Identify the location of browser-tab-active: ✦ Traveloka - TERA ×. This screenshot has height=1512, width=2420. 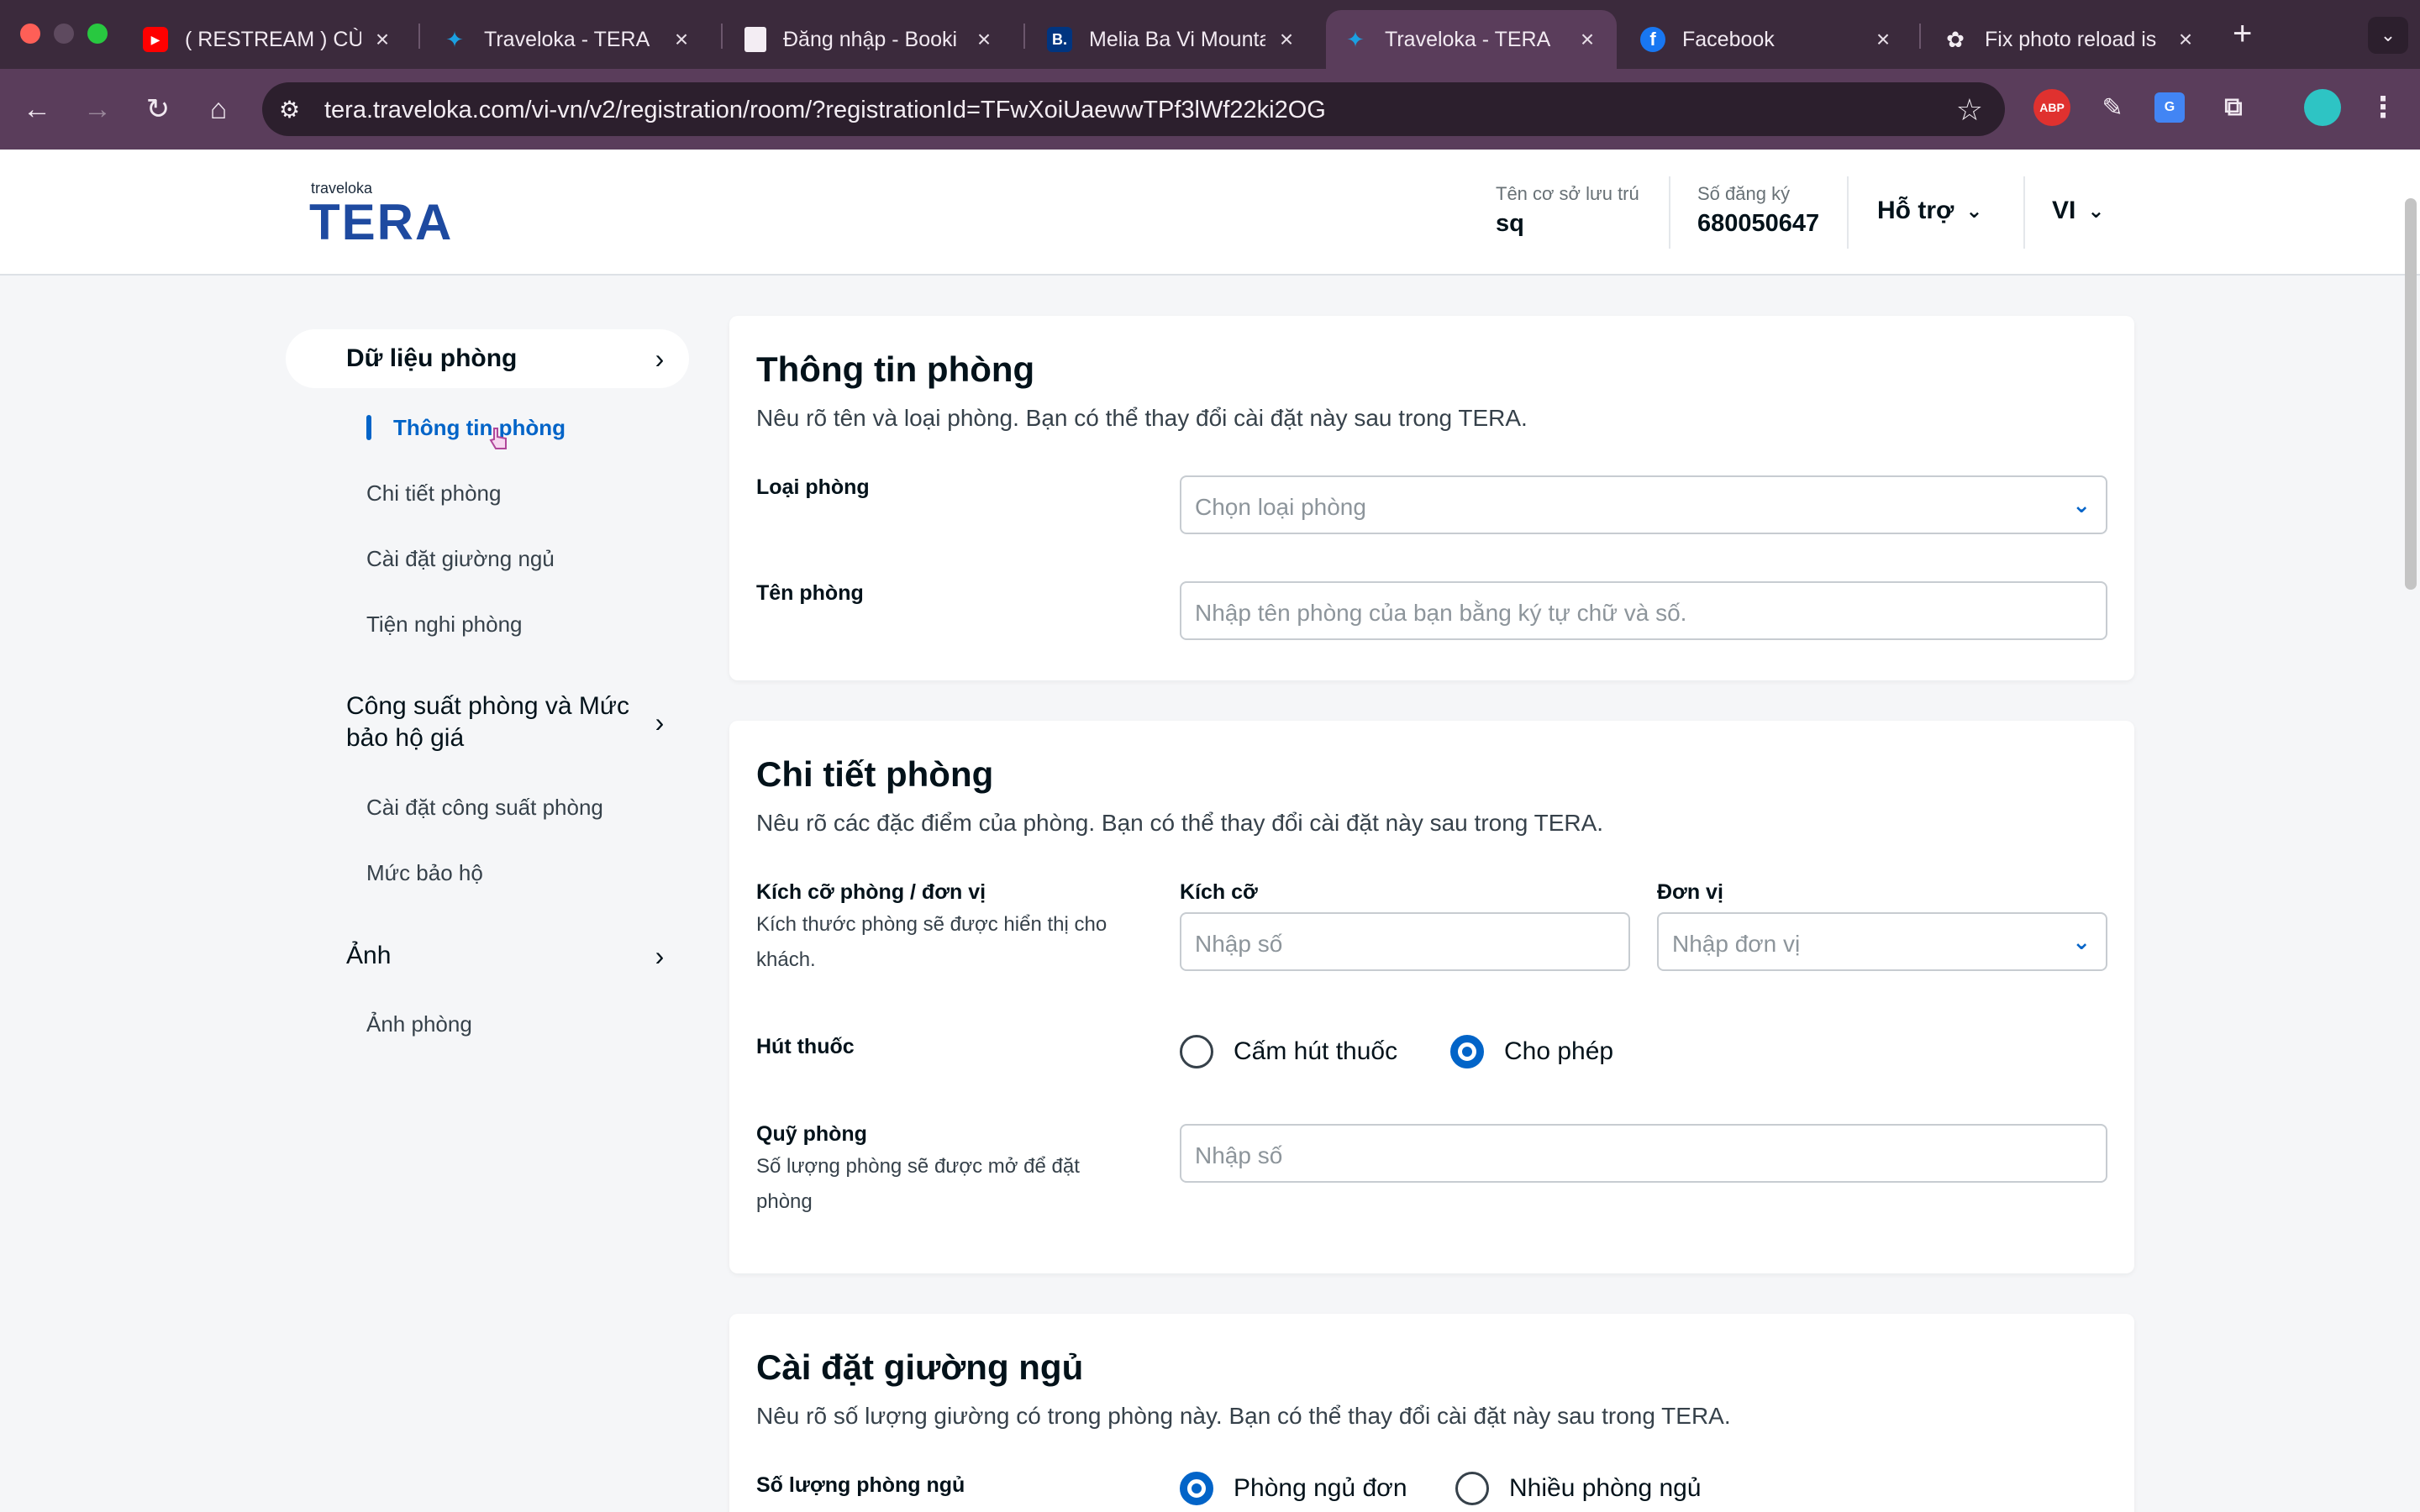
(1471, 39).